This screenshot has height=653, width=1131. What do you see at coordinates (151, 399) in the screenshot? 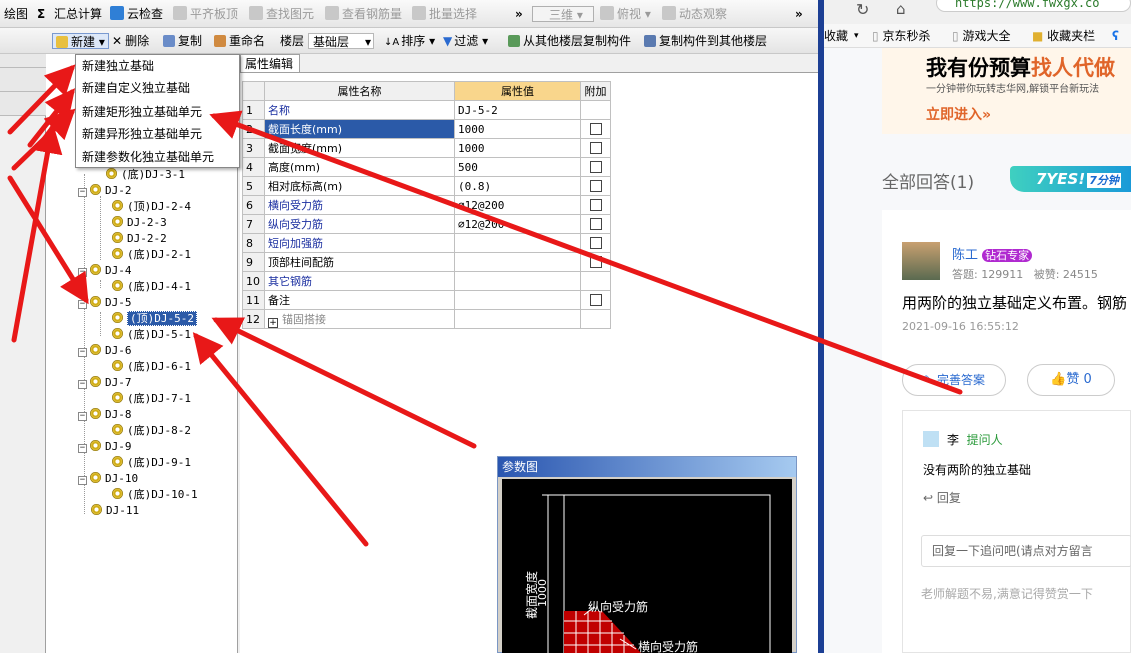
I see `tree-node: (底)DJ-7-1` at bounding box center [151, 399].